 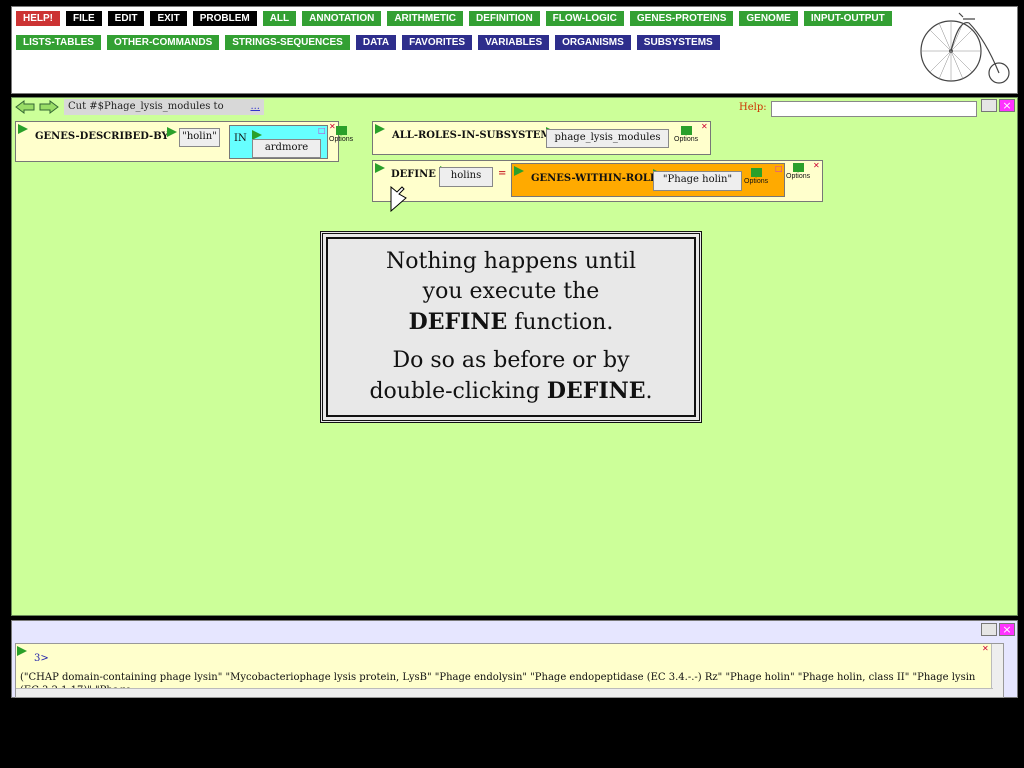 What do you see at coordinates (502, 173) in the screenshot?
I see `equals-sign: =` at bounding box center [502, 173].